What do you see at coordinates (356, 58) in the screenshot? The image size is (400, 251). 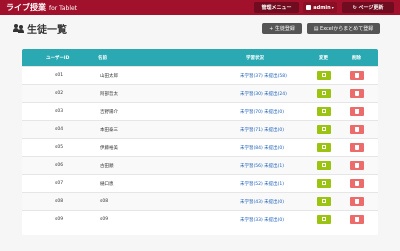 I see `header-delete: 削除` at bounding box center [356, 58].